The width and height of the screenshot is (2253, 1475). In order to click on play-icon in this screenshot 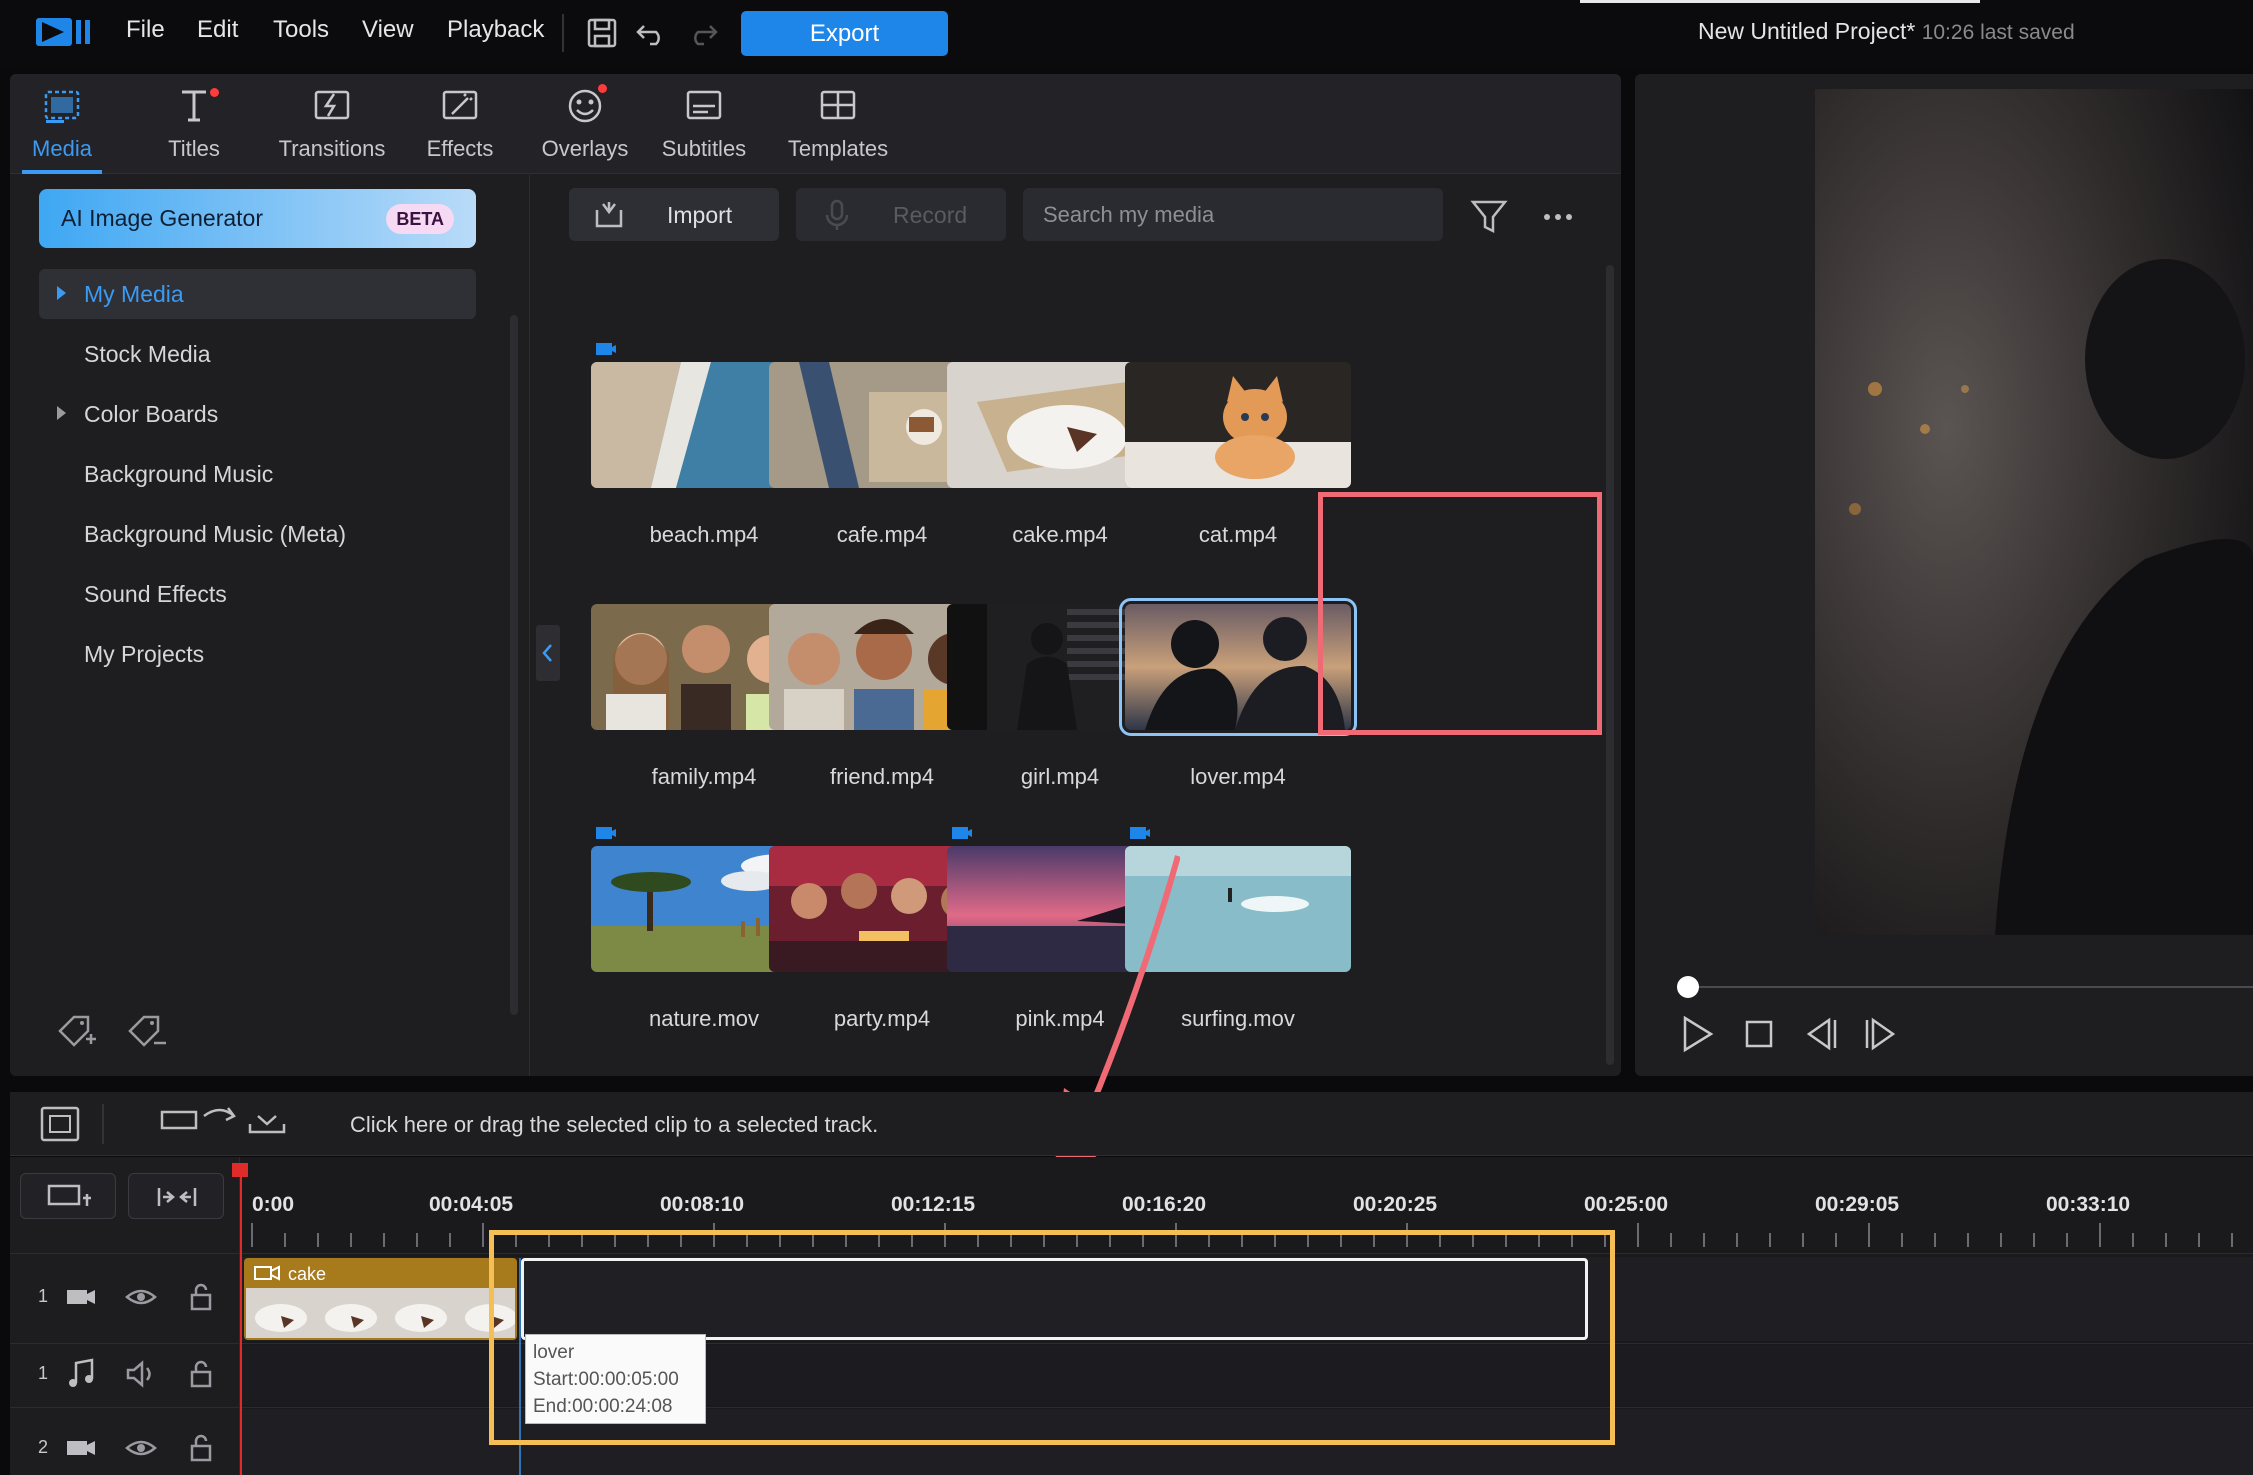, I will do `click(1697, 1034)`.